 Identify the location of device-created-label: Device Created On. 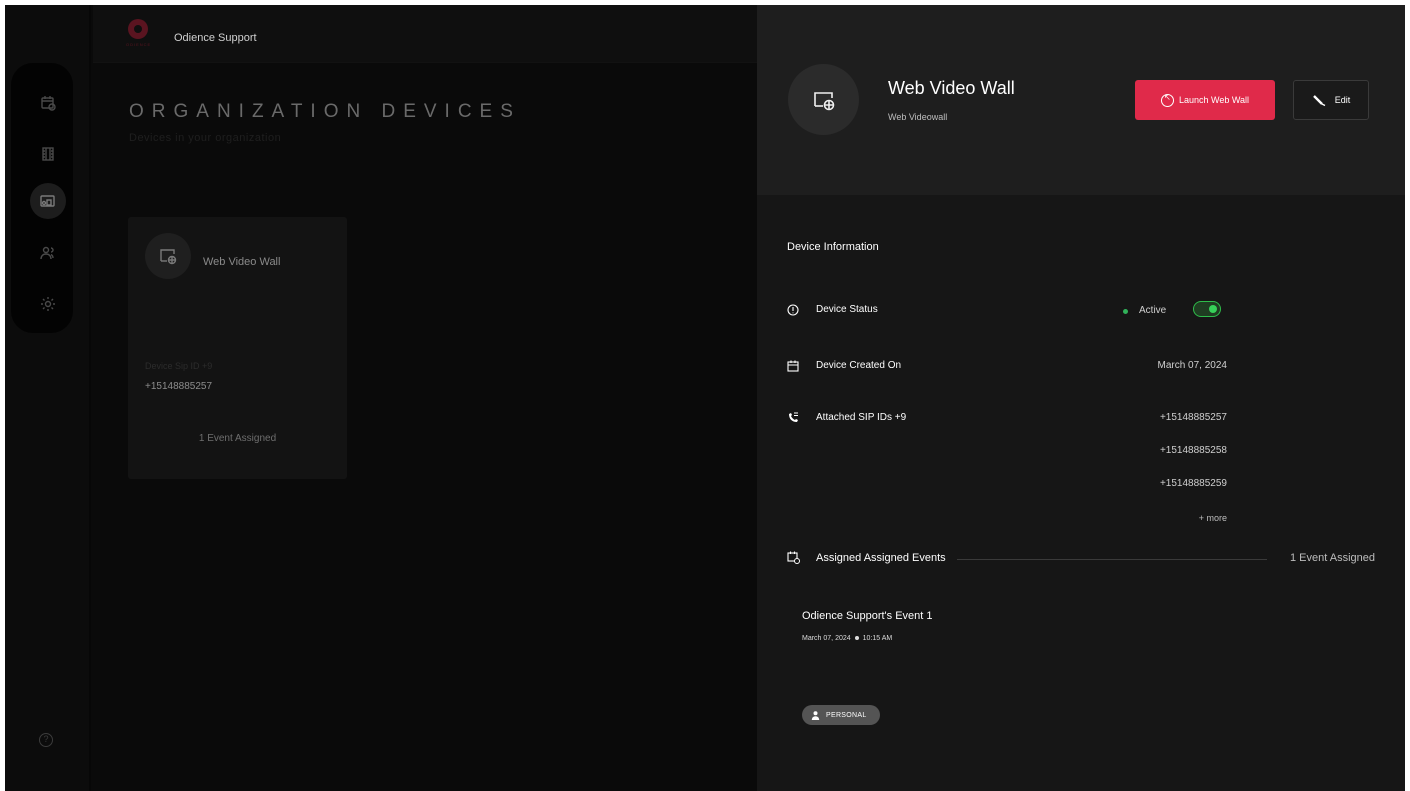
(859, 365).